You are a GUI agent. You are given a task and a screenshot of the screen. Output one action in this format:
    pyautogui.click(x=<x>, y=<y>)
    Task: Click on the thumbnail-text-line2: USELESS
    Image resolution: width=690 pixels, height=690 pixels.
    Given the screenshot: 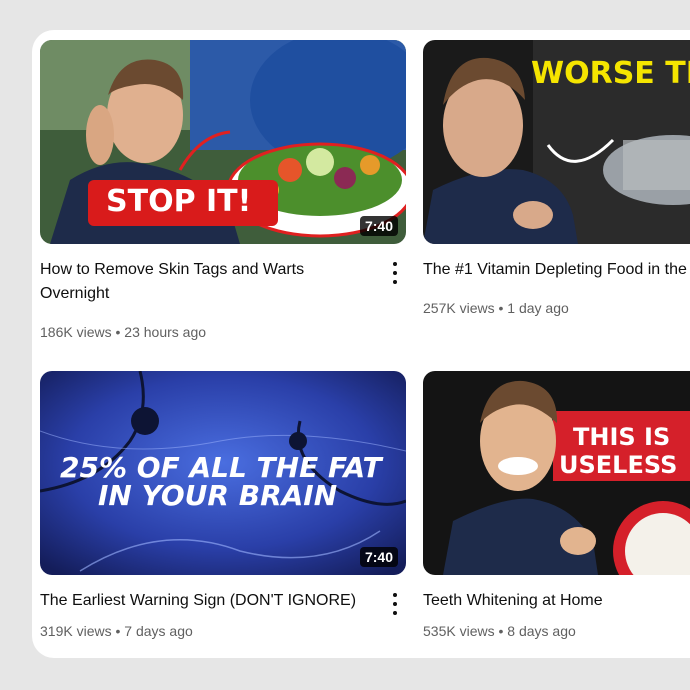 What is the action you would take?
    pyautogui.click(x=618, y=465)
    